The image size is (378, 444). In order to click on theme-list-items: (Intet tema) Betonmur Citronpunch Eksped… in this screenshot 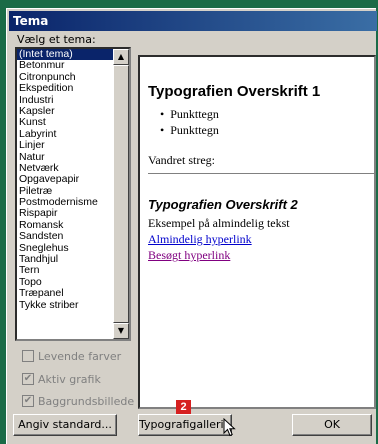, I will do `click(65, 180)`.